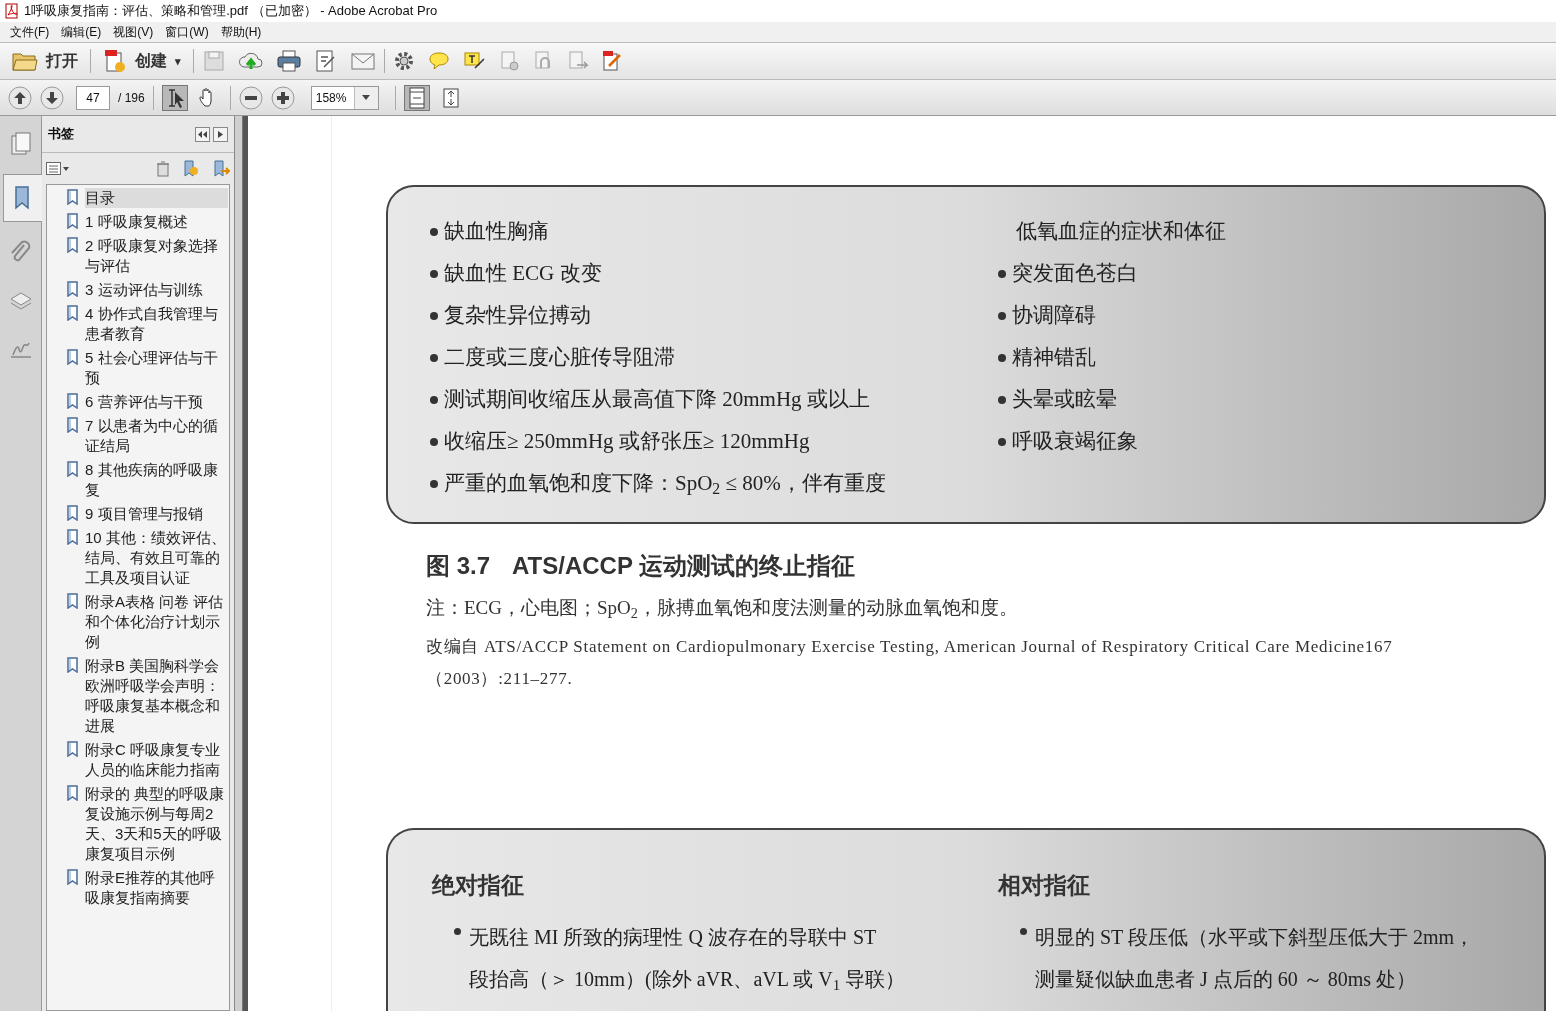 This screenshot has height=1011, width=1556. Describe the element at coordinates (612, 61) in the screenshot. I see `document-sign-icon` at that location.